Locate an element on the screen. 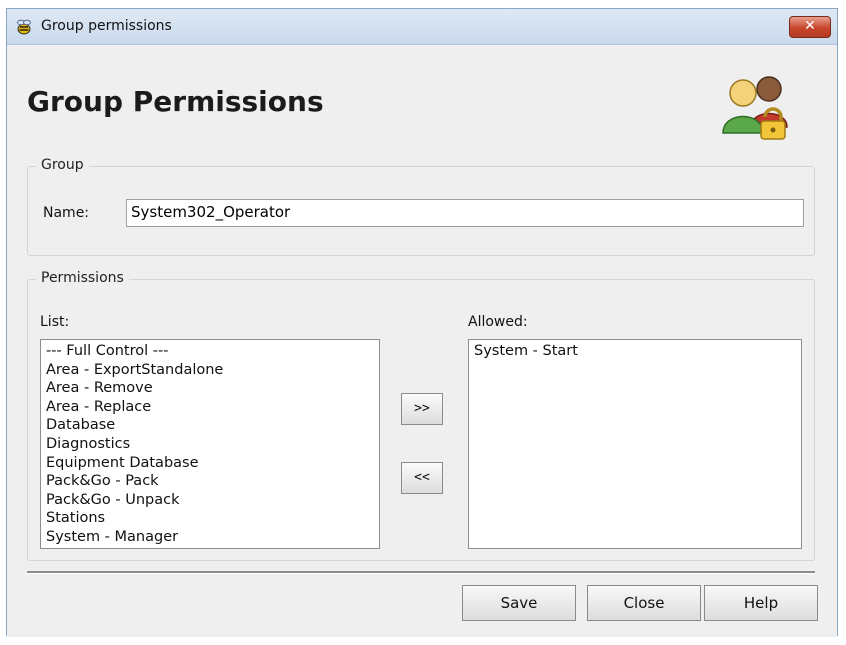 The width and height of the screenshot is (846, 645). name-field: System302_Operator is located at coordinates (465, 213).